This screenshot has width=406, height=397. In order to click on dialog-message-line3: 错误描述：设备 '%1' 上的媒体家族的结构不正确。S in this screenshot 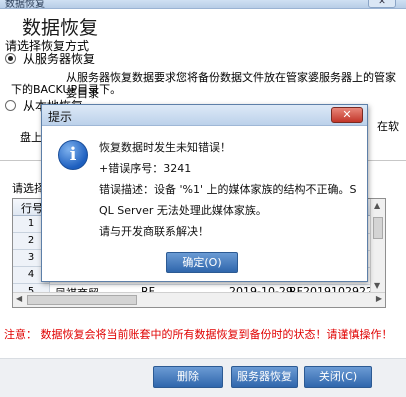, I will do `click(228, 189)`.